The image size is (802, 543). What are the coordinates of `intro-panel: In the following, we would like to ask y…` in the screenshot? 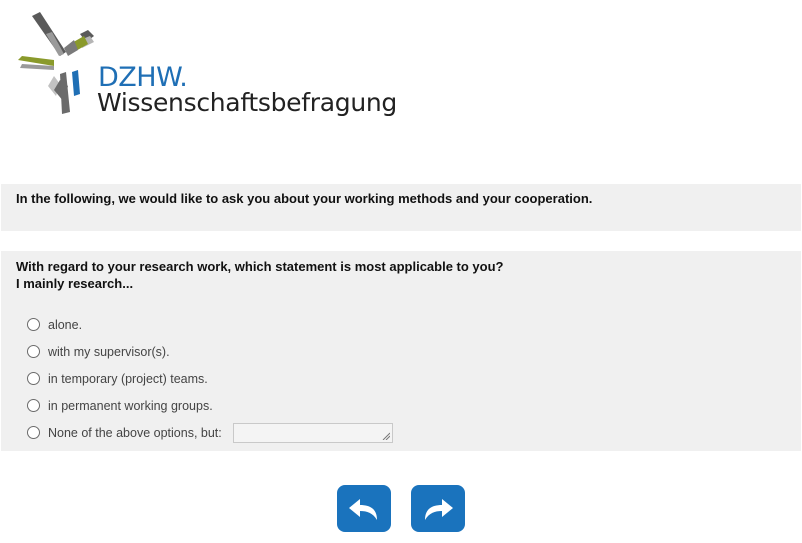 It's located at (401, 207).